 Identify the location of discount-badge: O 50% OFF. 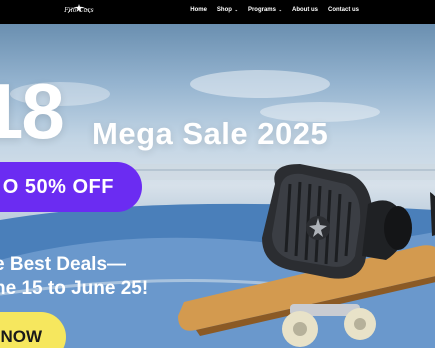
(71, 187).